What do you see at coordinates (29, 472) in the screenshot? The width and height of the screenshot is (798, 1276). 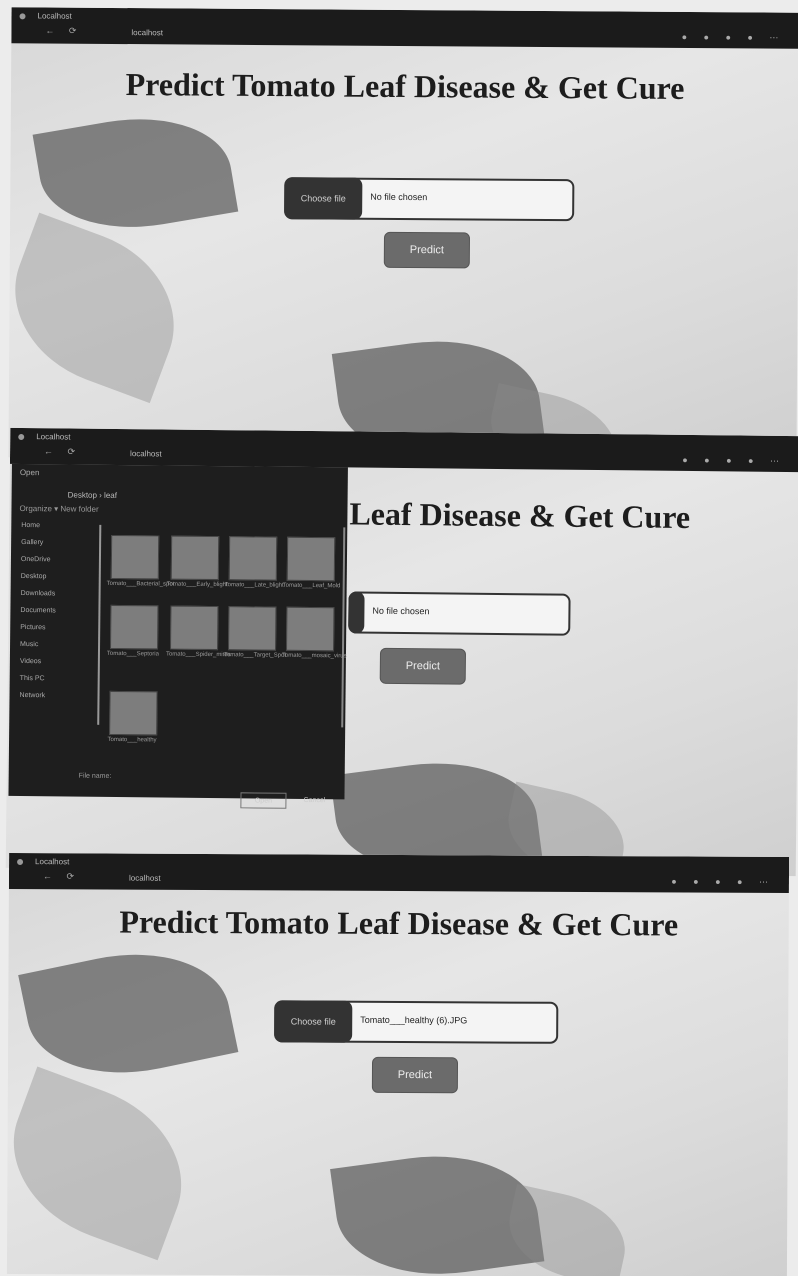 I see `dialog-title: Open` at bounding box center [29, 472].